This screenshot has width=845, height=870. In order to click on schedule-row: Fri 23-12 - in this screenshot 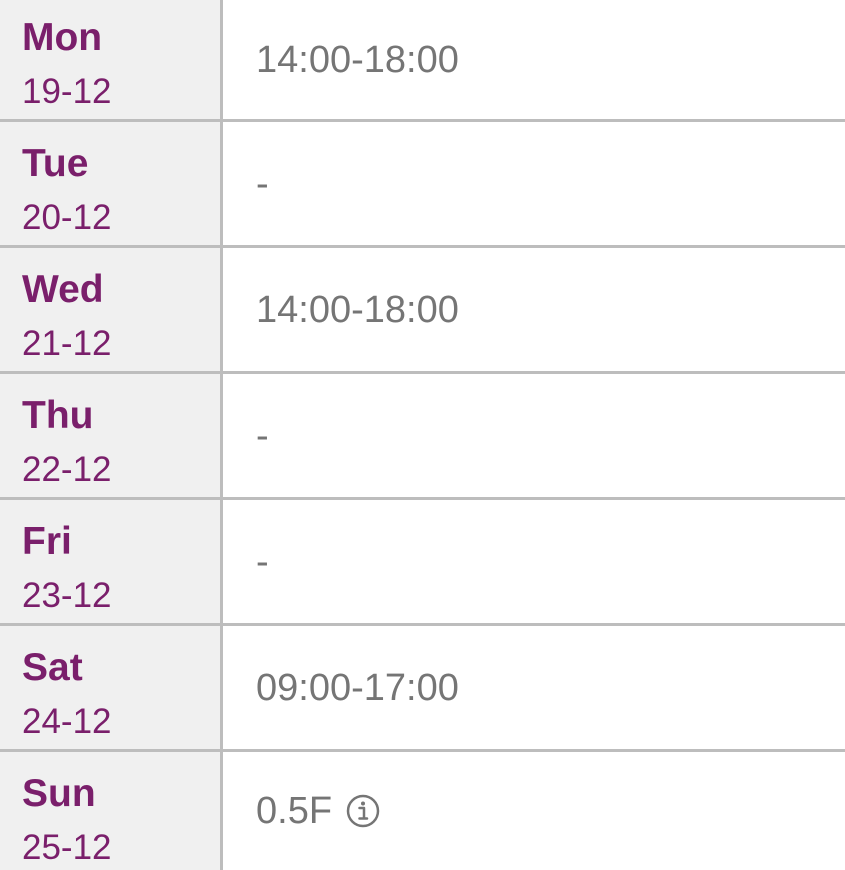, I will do `click(422, 561)`.